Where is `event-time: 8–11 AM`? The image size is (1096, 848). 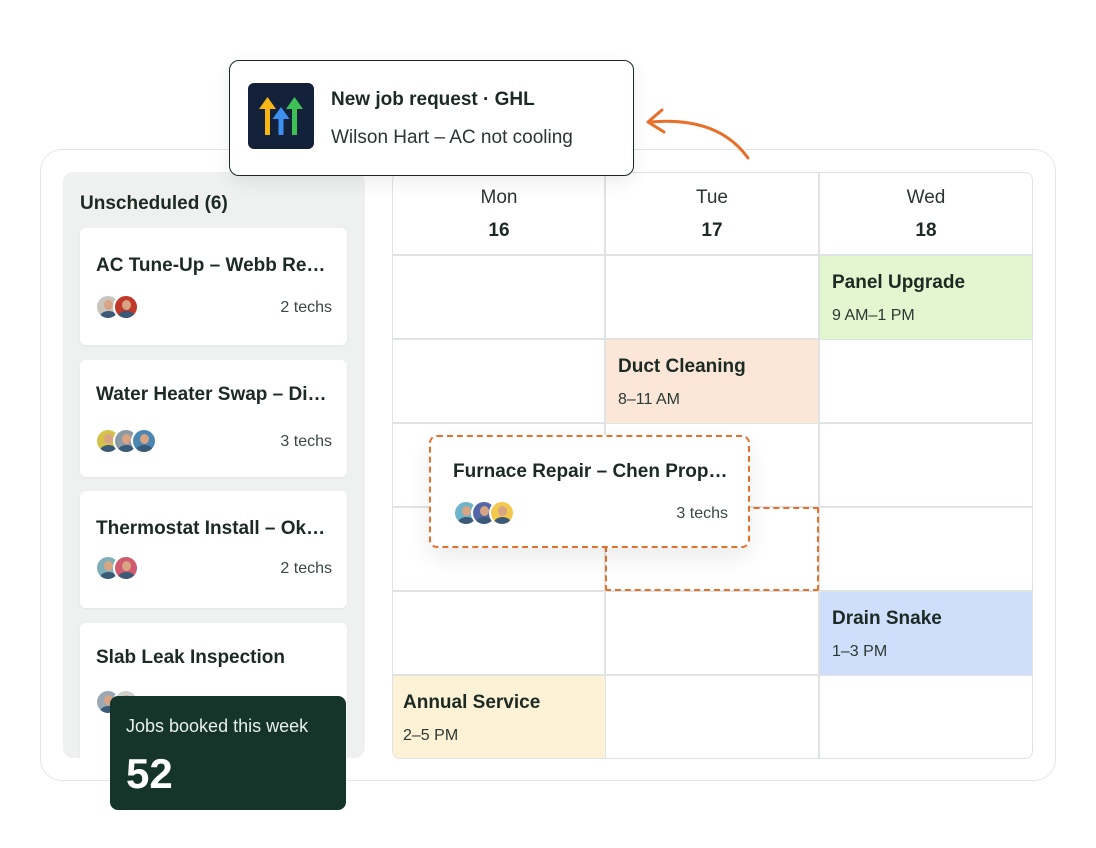 event-time: 8–11 AM is located at coordinates (649, 399).